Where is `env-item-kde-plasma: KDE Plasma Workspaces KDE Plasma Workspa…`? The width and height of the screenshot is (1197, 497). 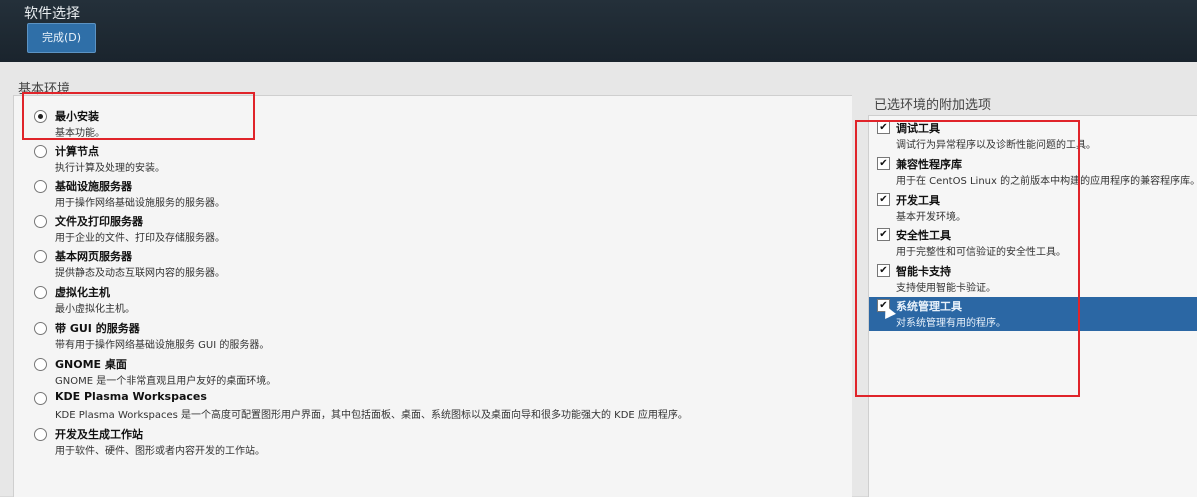
env-item-kde-plasma: KDE Plasma Workspaces KDE Plasma Workspa… is located at coordinates (434, 407).